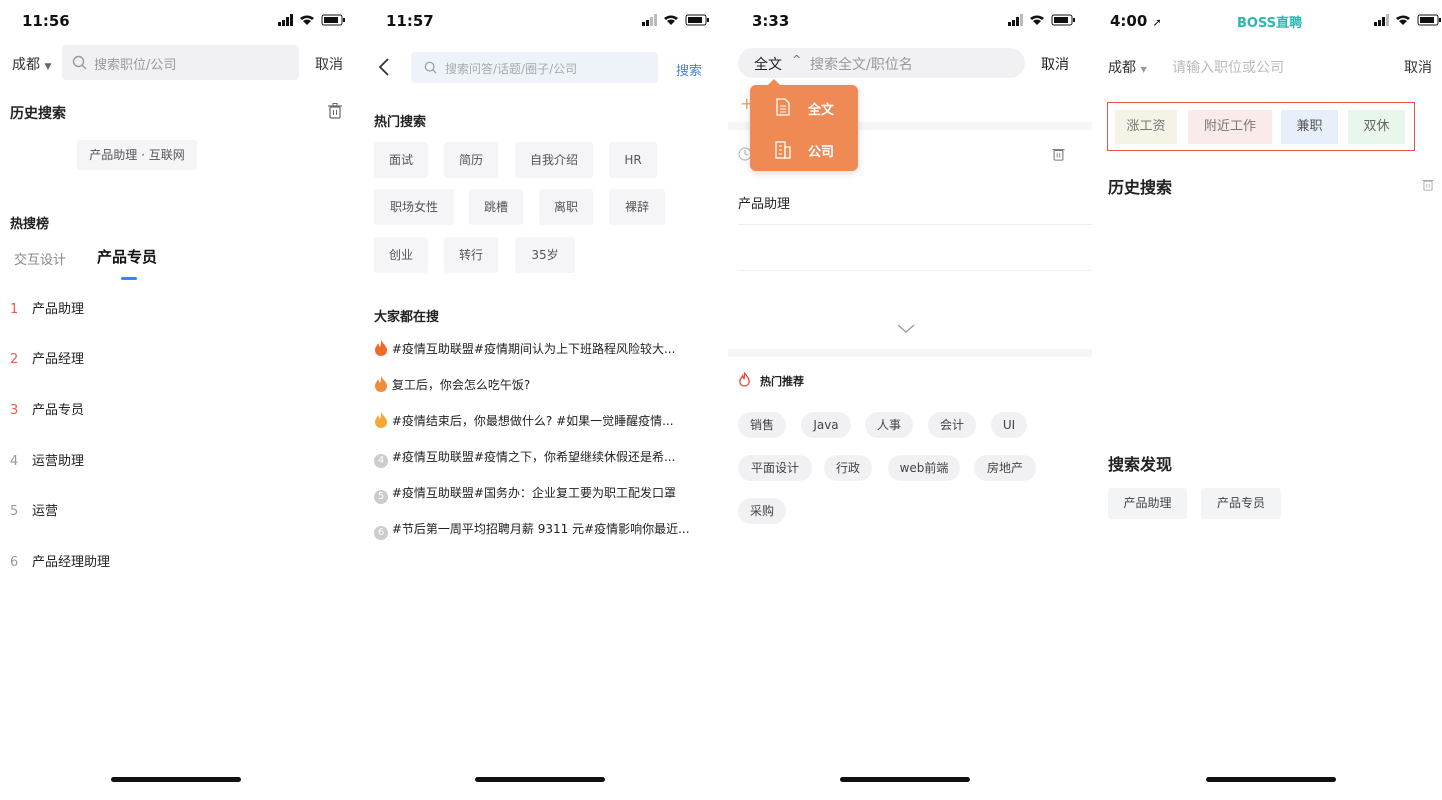  What do you see at coordinates (546, 384) in the screenshot?
I see `list-item: 复工后，你会怎么吃午饭?` at bounding box center [546, 384].